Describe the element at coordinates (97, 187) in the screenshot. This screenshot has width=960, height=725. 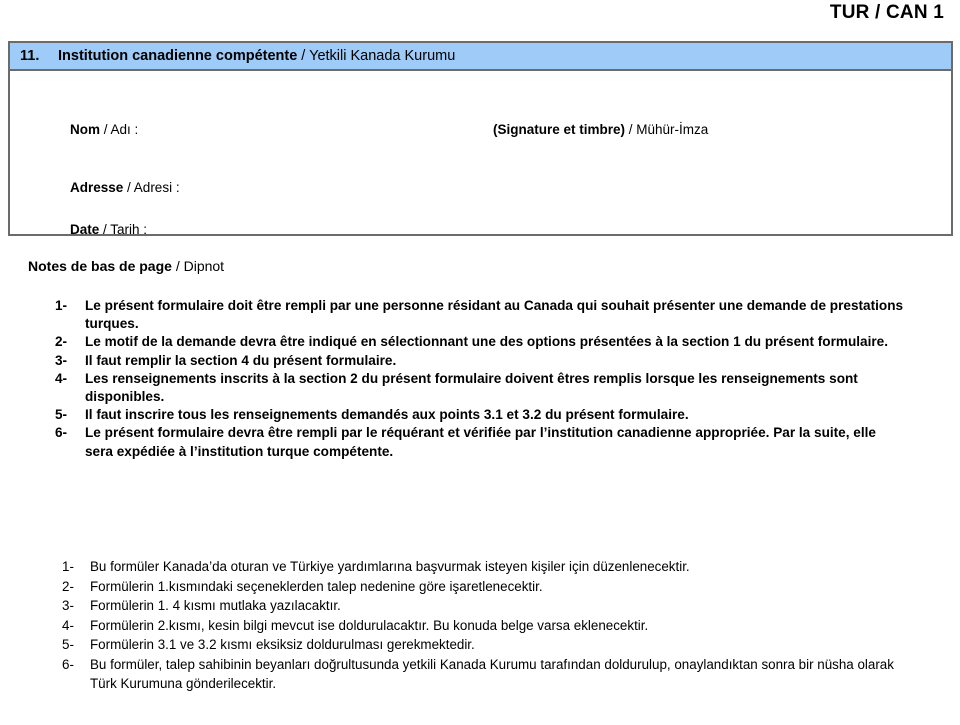
I see `field-label-address-fr: Adresse` at that location.